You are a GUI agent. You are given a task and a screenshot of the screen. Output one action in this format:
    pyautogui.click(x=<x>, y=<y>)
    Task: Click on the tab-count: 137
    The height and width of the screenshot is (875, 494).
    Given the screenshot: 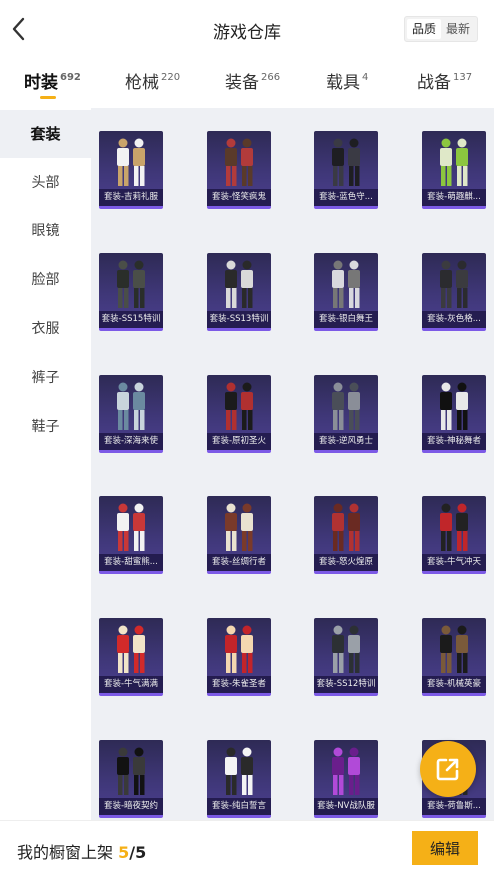 What is the action you would take?
    pyautogui.click(x=463, y=77)
    